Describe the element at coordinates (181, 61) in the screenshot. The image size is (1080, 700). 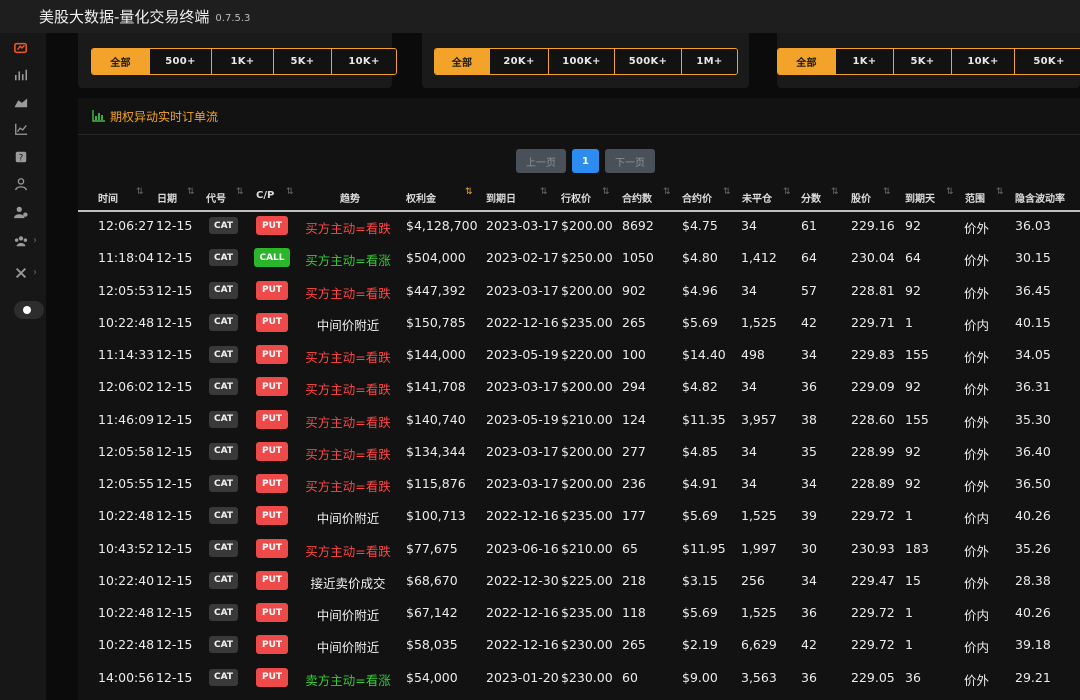
I see `filter-option: 500+` at that location.